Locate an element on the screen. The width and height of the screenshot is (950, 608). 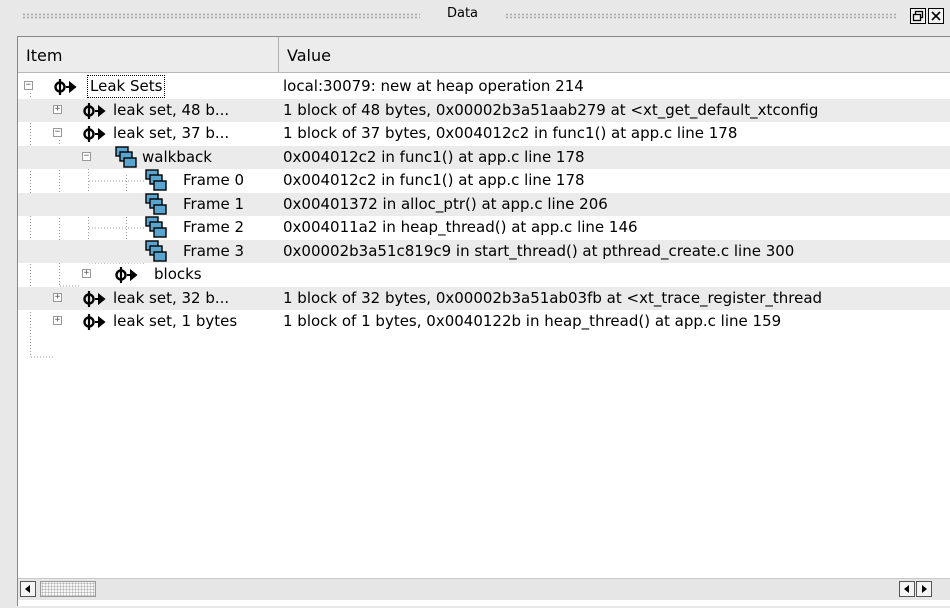
tree-item-label: blocks is located at coordinates (178, 274).